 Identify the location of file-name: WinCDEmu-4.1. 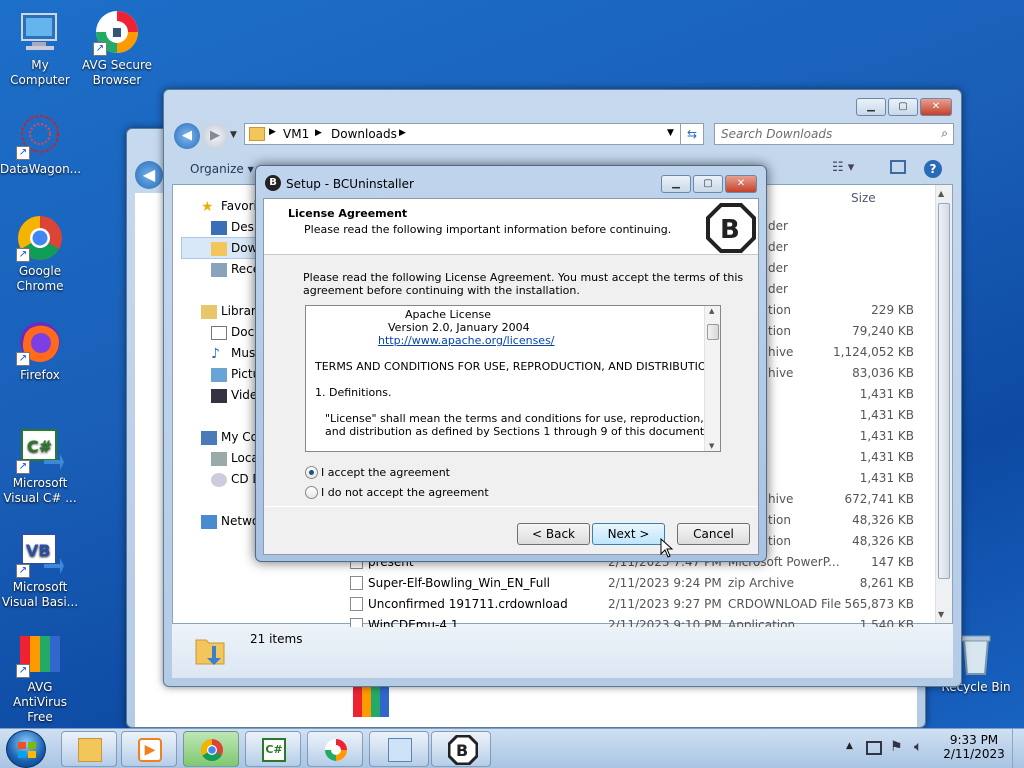
(413, 622).